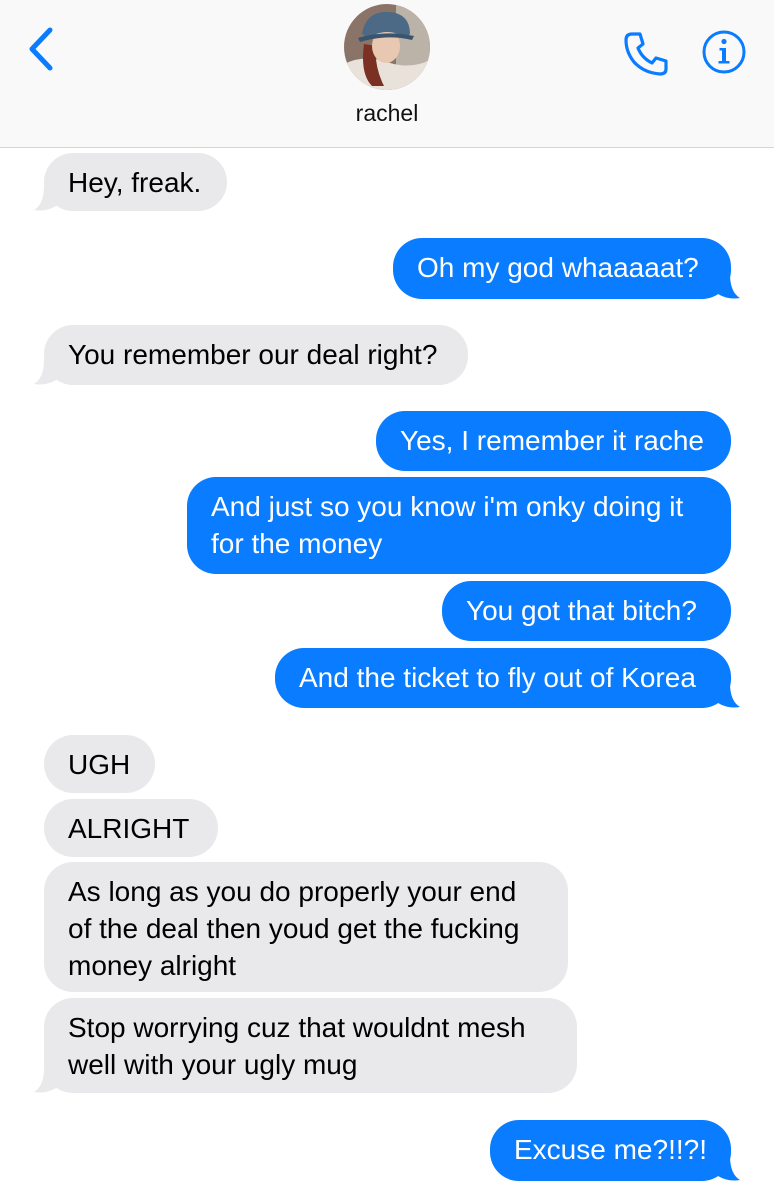 Image resolution: width=774 pixels, height=1200 pixels. I want to click on chevron-left-icon, so click(41, 49).